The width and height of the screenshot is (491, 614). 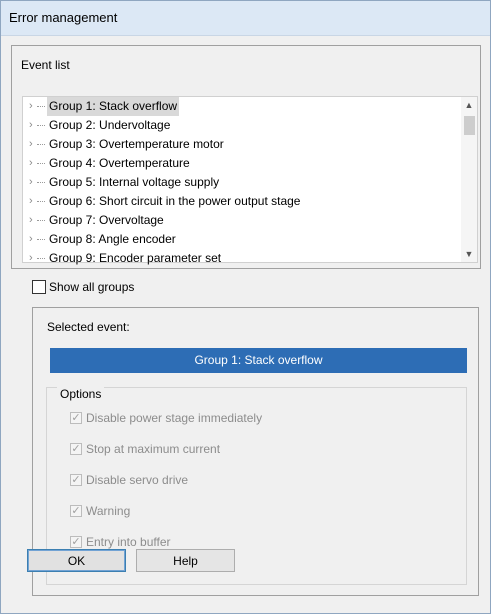 What do you see at coordinates (39, 286) in the screenshot?
I see `show-all-groups-box` at bounding box center [39, 286].